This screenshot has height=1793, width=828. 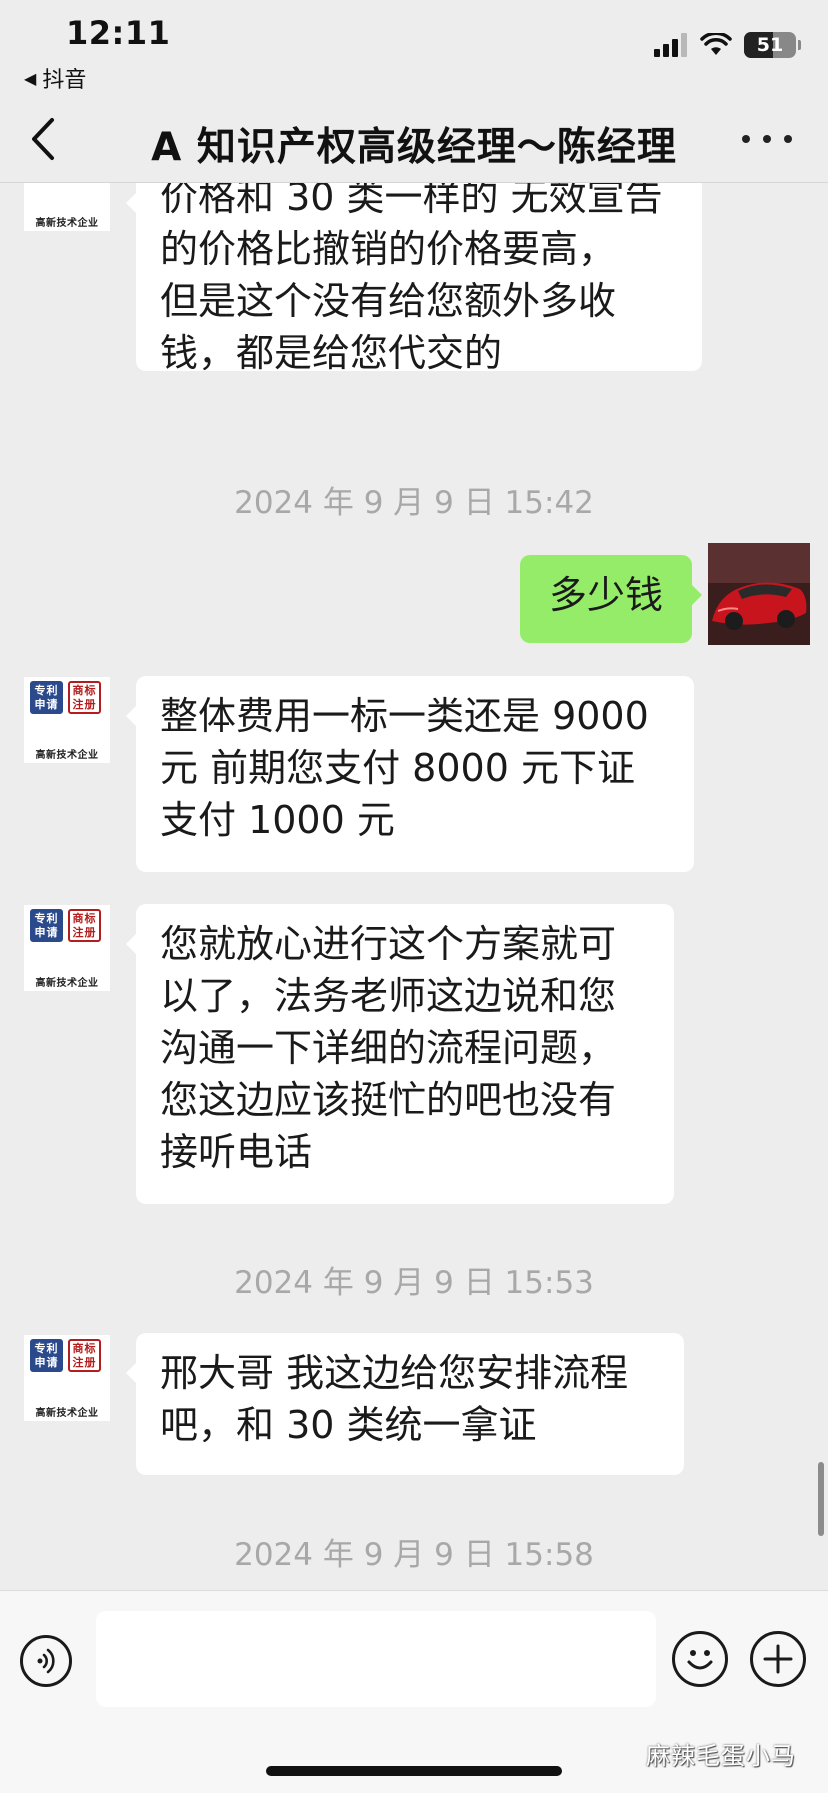 I want to click on message-line: 整体费用一标一类还是 9000, so click(x=404, y=716).